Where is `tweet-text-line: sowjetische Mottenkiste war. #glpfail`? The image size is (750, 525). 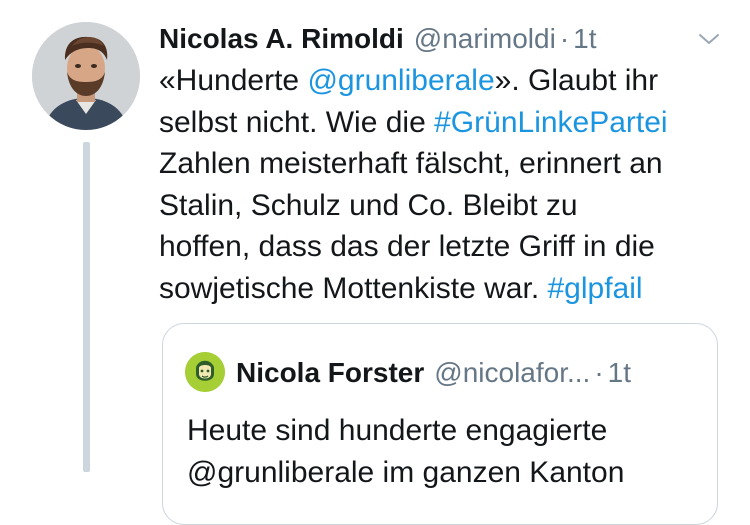 tweet-text-line: sowjetische Mottenkiste war. #glpfail is located at coordinates (449, 289).